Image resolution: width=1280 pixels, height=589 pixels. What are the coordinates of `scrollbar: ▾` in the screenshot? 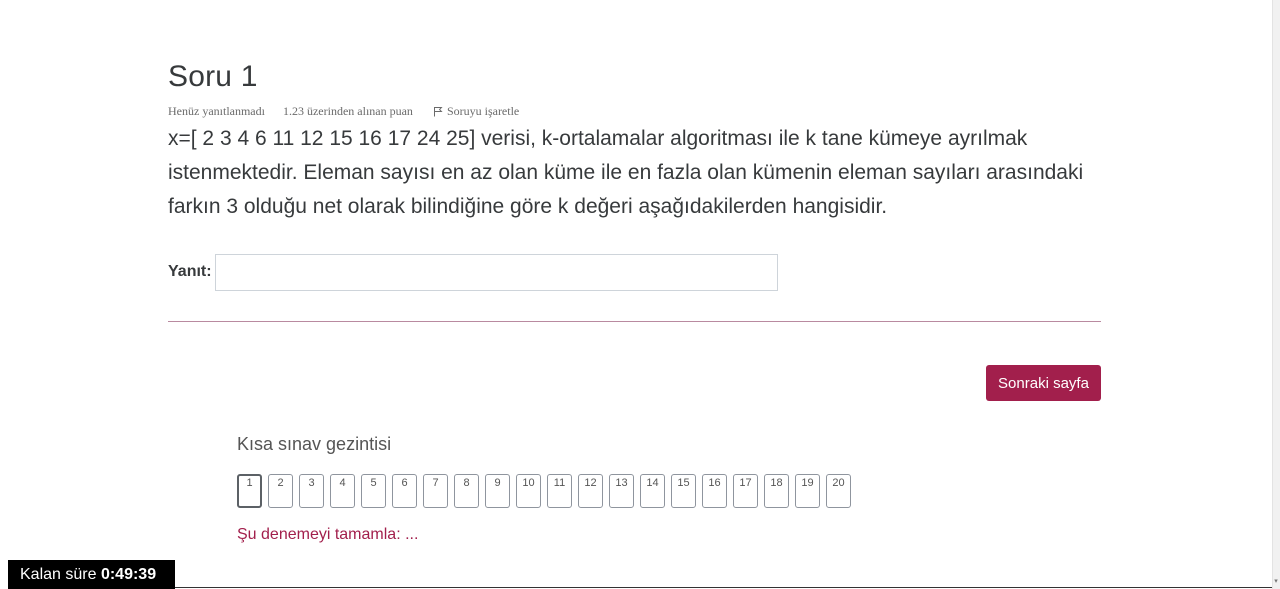 It's located at (1276, 294).